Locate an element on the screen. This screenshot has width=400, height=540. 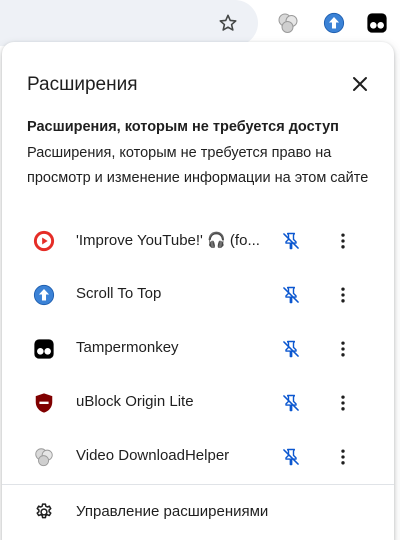
ublock-origin-lite-icon is located at coordinates (44, 403).